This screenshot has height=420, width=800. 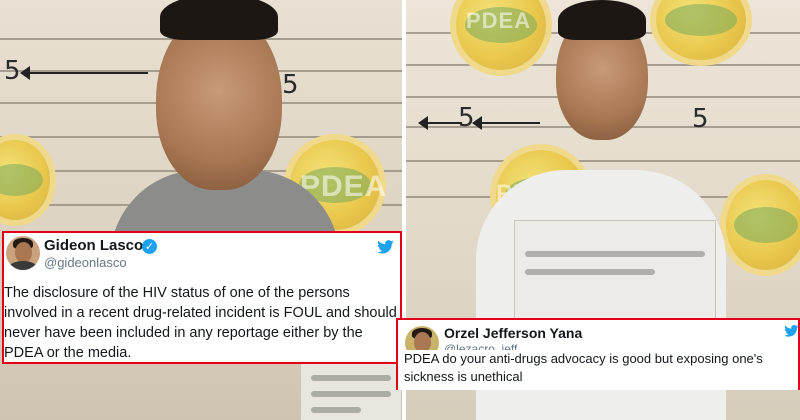 I want to click on tweet-author-handle: @gideonlasco, so click(x=85, y=262).